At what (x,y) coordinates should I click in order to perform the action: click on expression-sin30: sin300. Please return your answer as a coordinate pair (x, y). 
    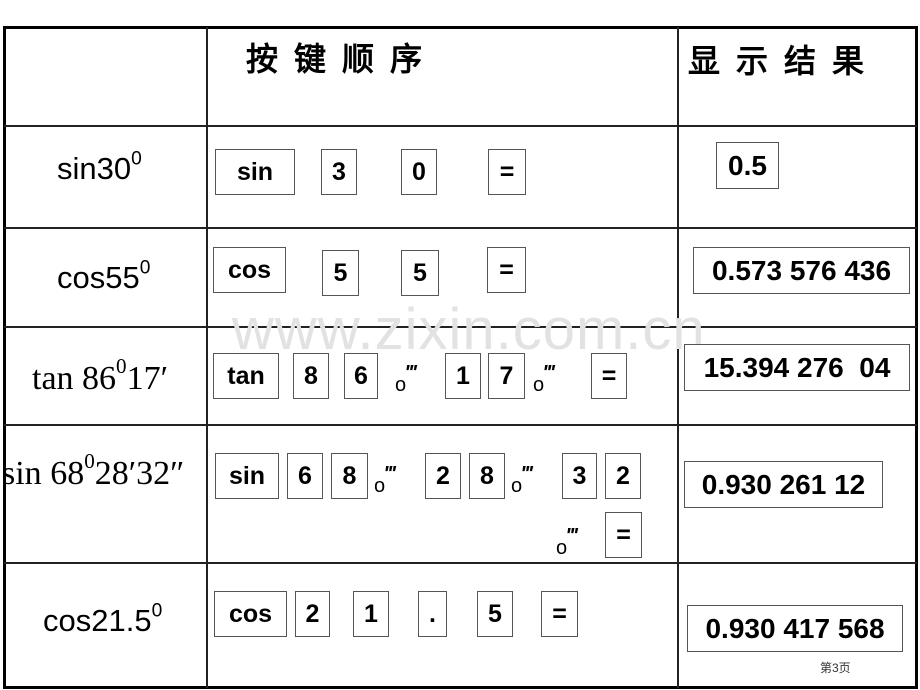
    Looking at the image, I should click on (99, 167).